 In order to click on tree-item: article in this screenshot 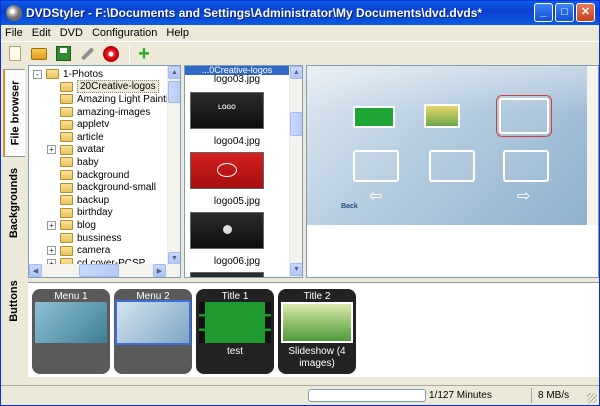, I will do `click(75, 137)`.